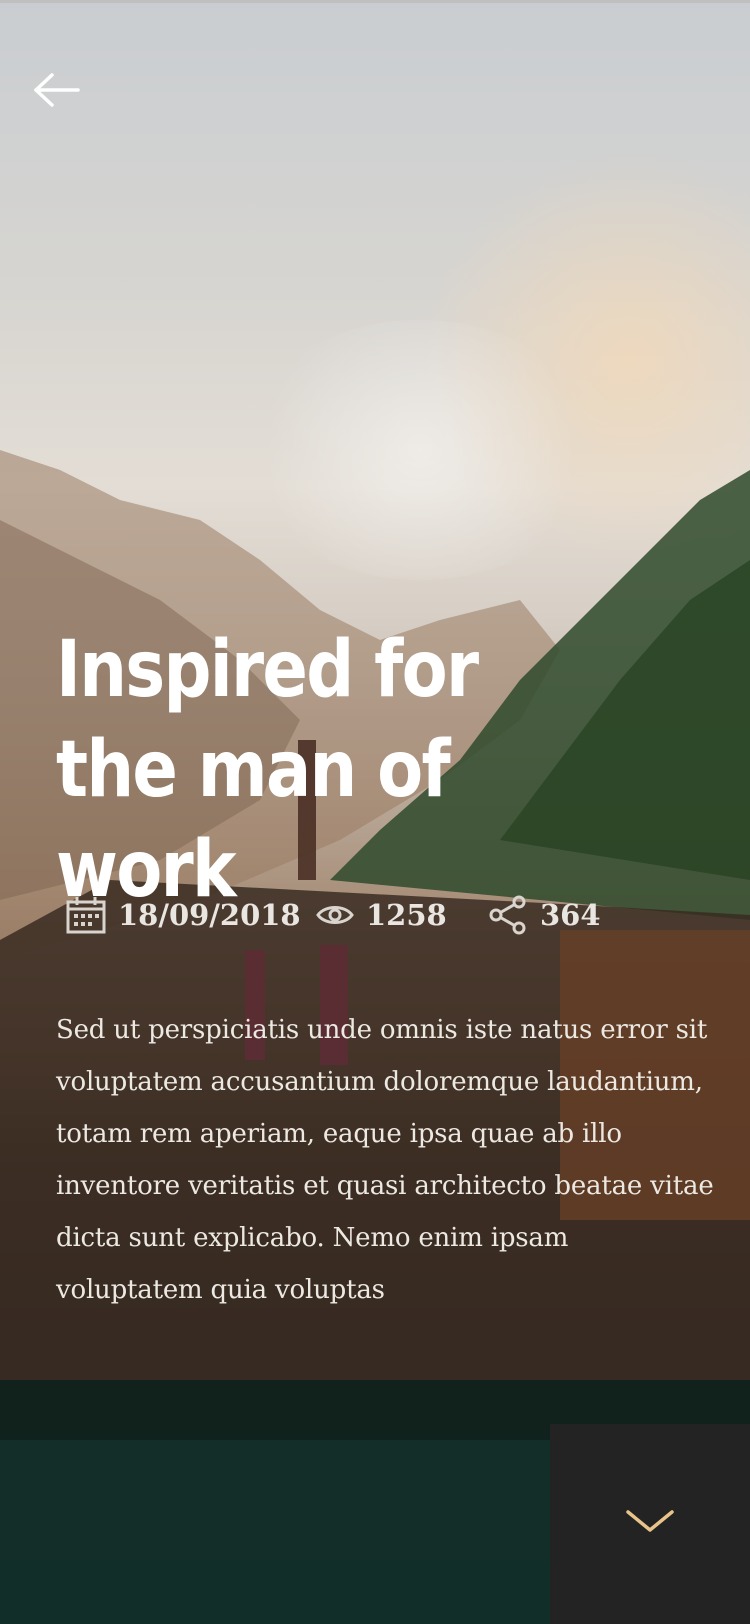  What do you see at coordinates (406, 915) in the screenshot?
I see `meta-views-text: 1258` at bounding box center [406, 915].